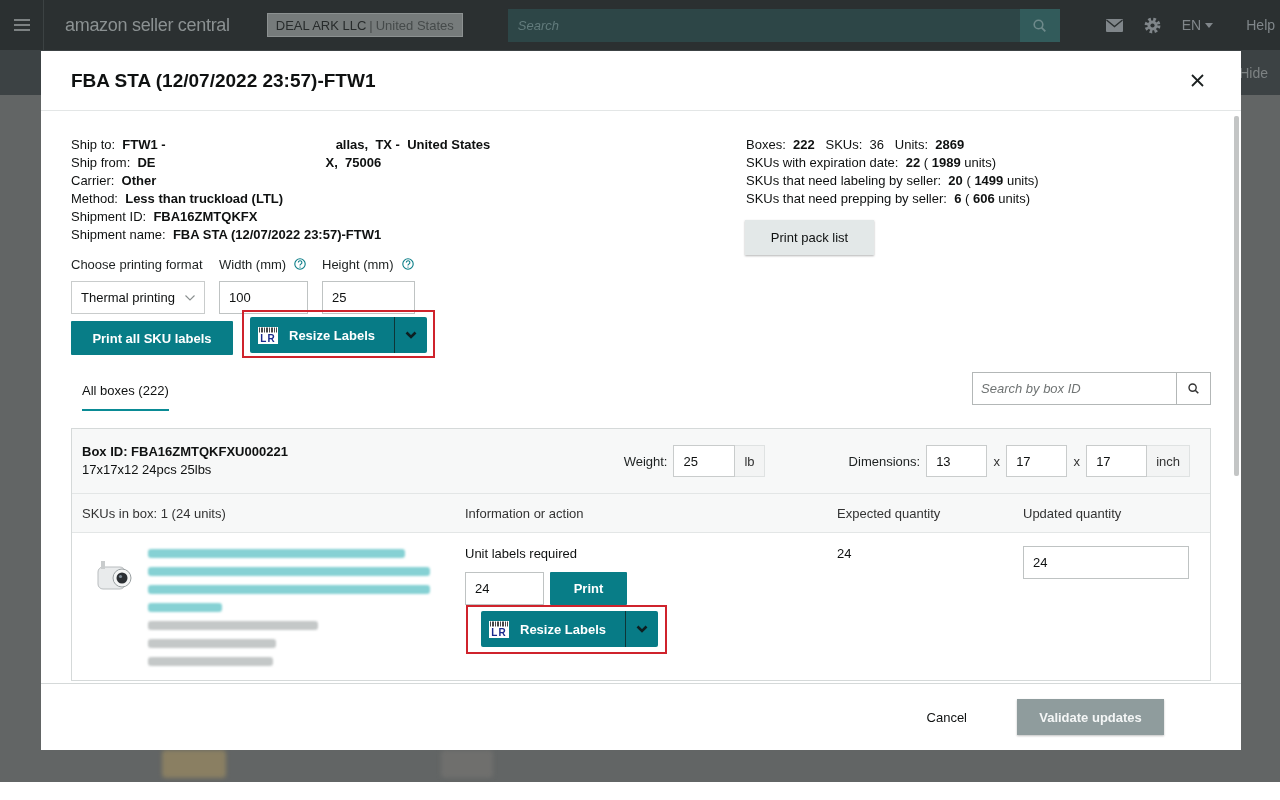 This screenshot has width=1280, height=800. I want to click on settings-icon, so click(1152, 25).